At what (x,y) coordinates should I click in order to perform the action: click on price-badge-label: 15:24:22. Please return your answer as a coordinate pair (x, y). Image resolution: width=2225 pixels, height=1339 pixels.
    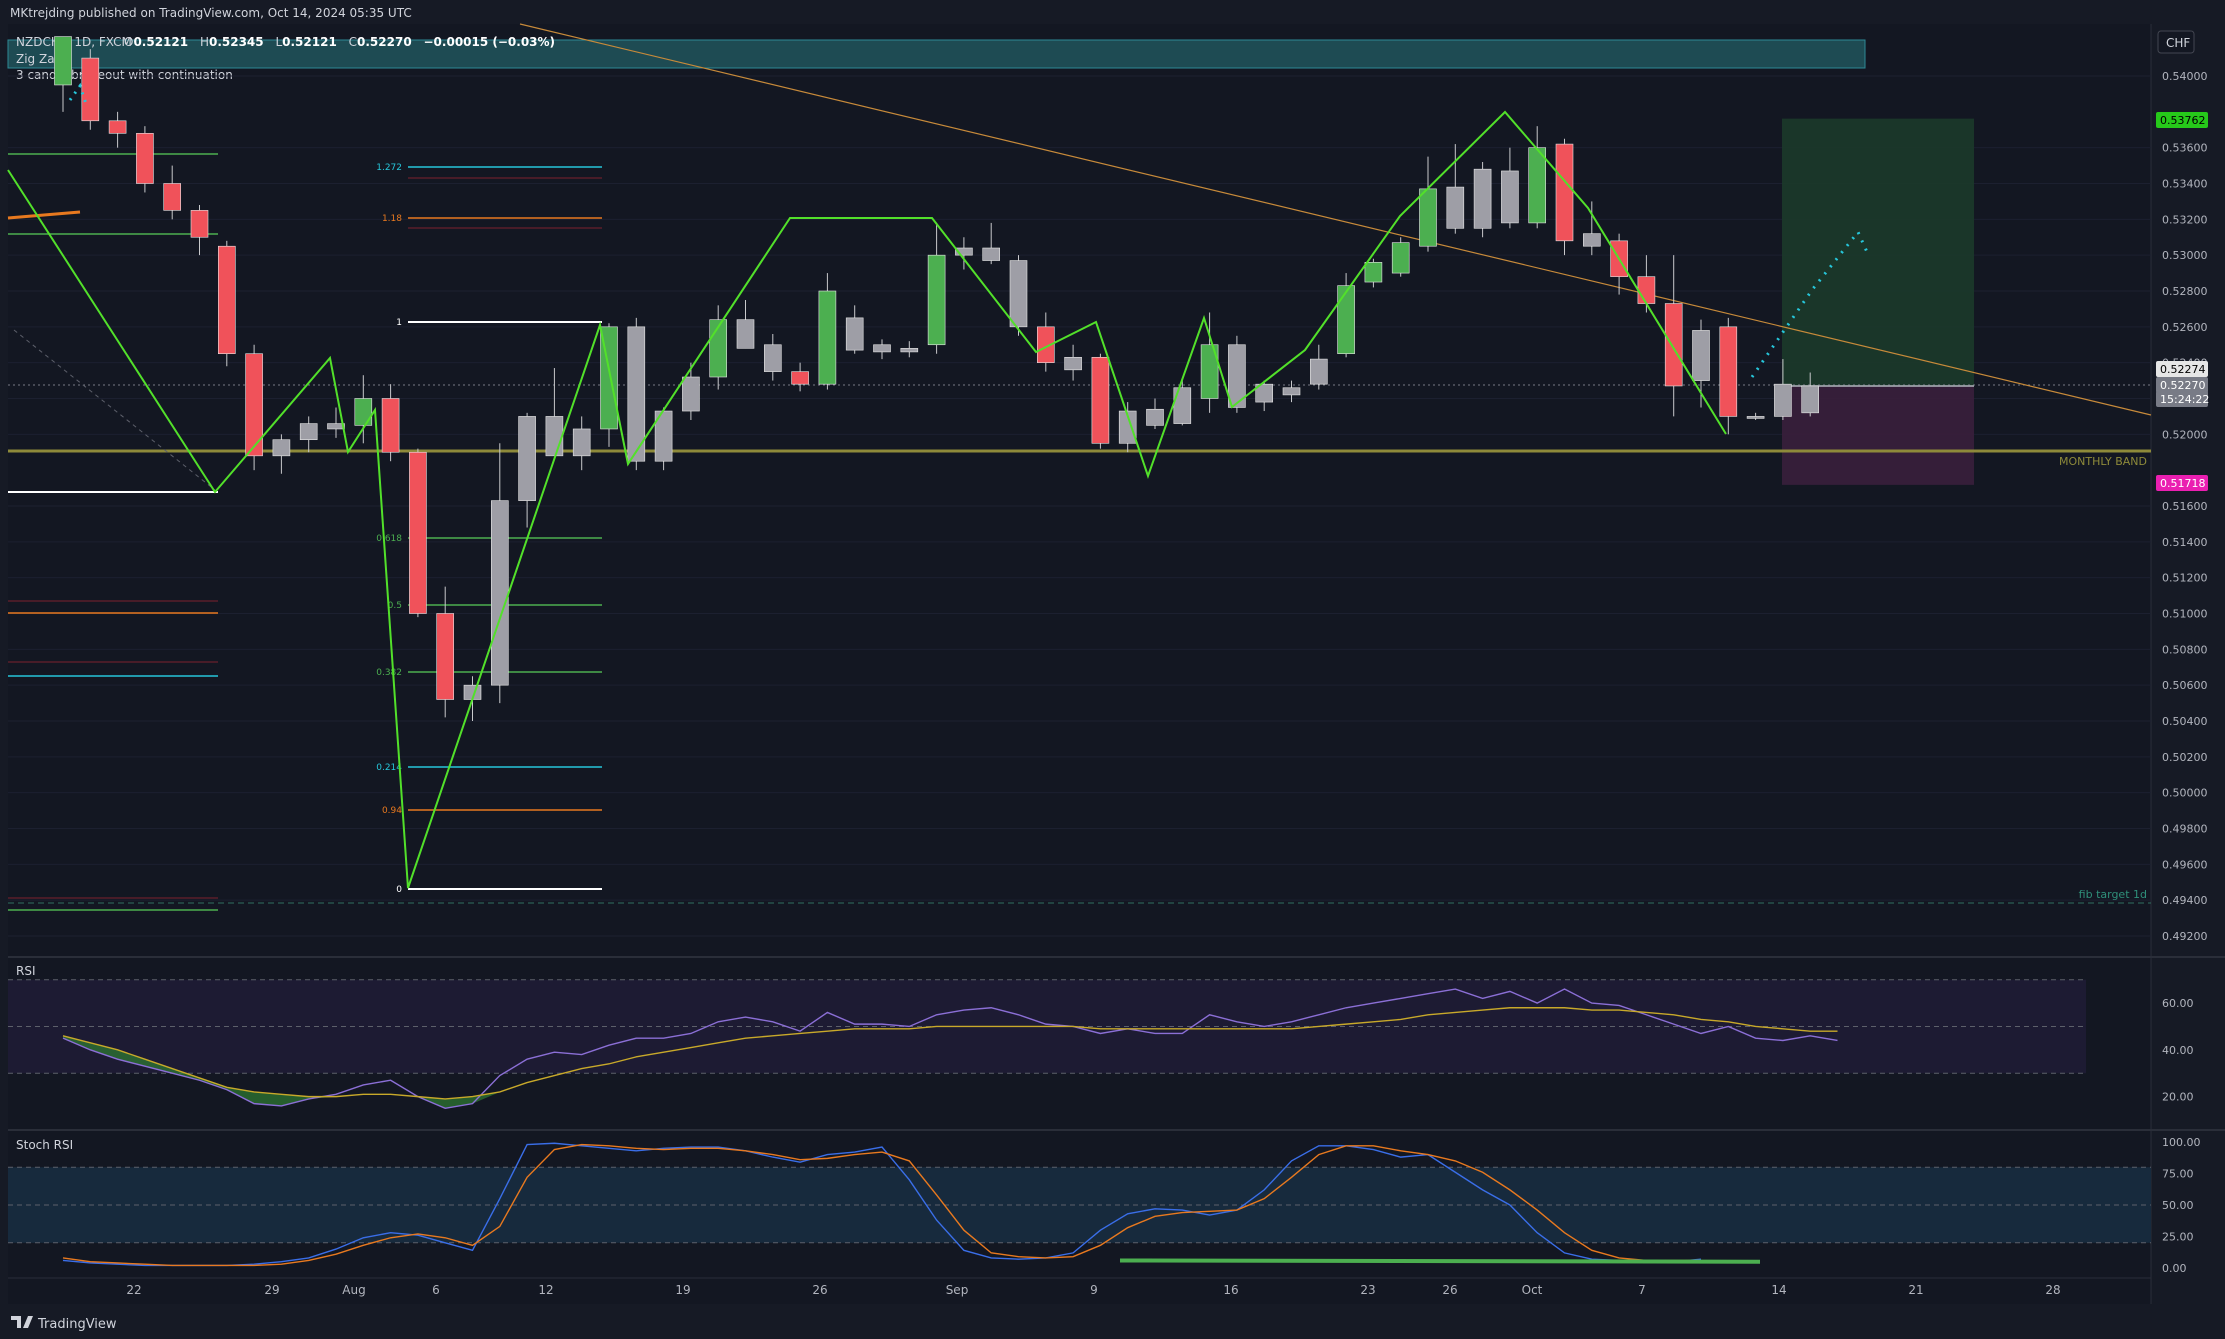
    Looking at the image, I should click on (2184, 399).